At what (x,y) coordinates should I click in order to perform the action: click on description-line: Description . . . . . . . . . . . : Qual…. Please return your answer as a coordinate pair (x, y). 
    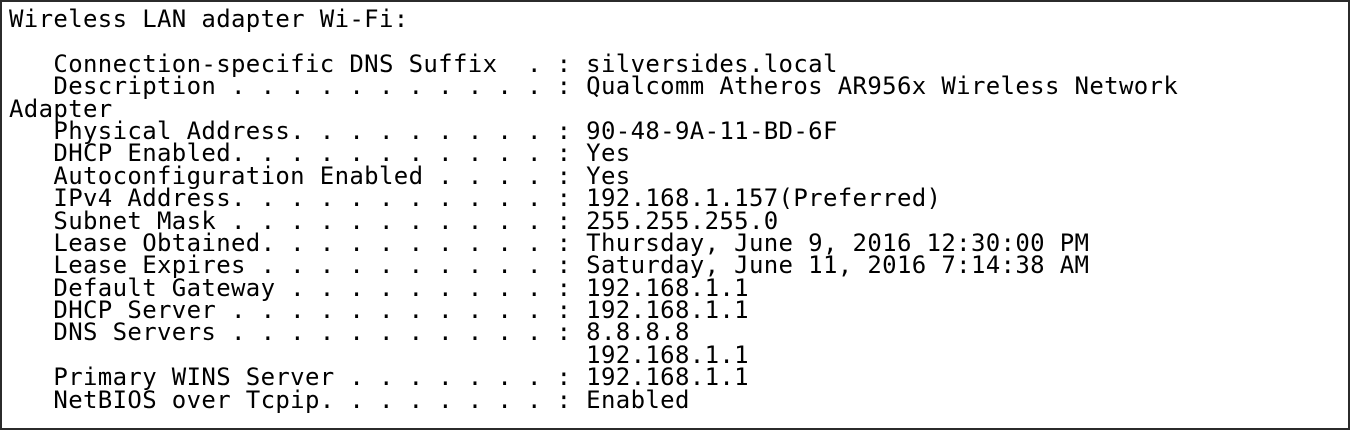
    Looking at the image, I should click on (594, 86).